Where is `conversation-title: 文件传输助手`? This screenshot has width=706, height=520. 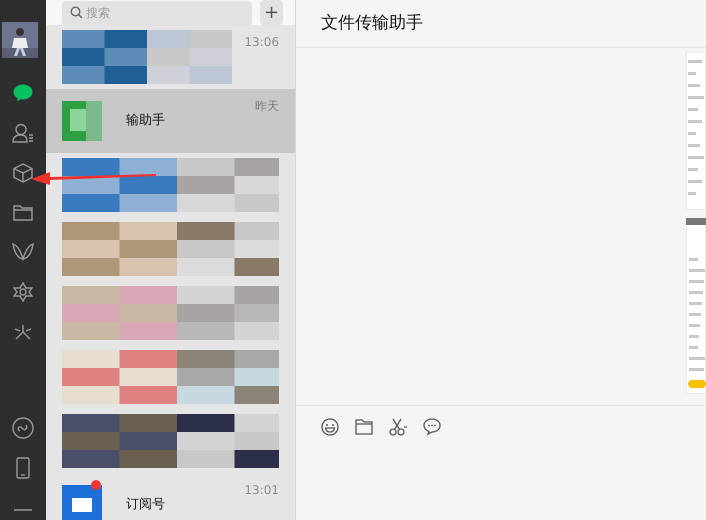
conversation-title: 文件传输助手 is located at coordinates (501, 24).